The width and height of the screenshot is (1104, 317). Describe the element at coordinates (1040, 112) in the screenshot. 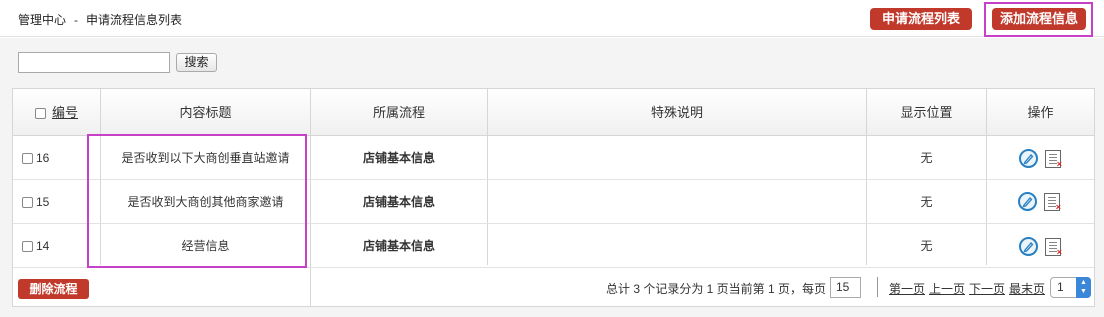

I see `header-action: 操作` at that location.